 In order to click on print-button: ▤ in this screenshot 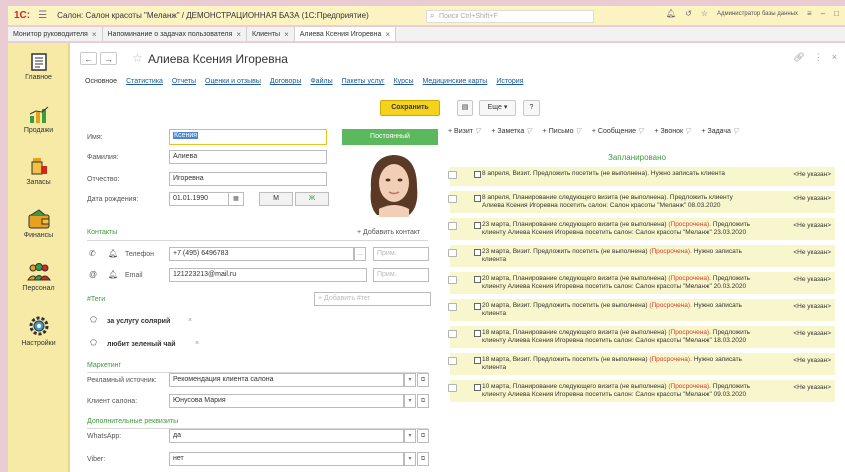, I will do `click(465, 108)`.